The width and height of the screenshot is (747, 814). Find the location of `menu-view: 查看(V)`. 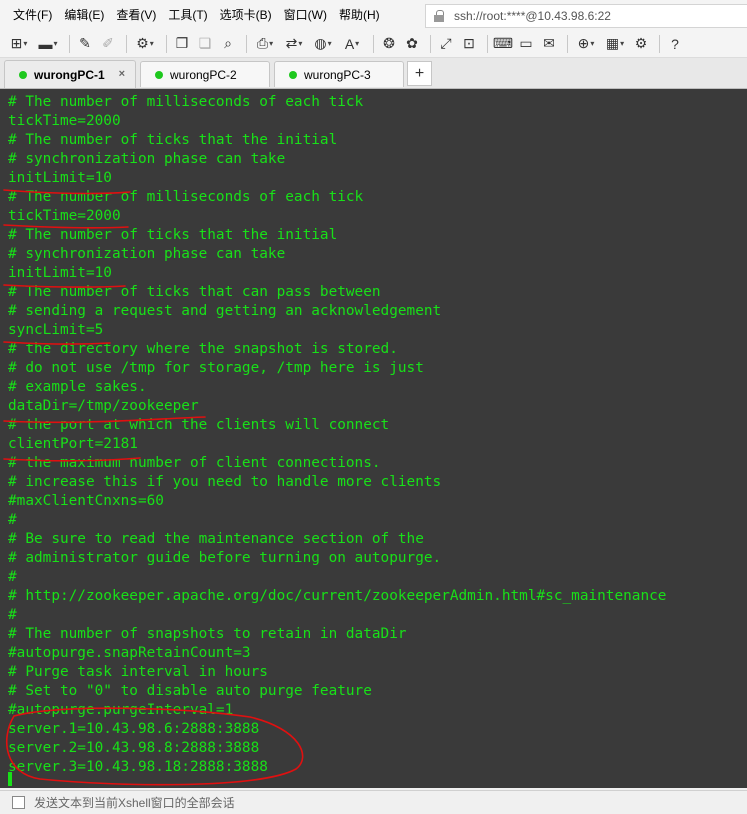

menu-view: 查看(V) is located at coordinates (136, 15).